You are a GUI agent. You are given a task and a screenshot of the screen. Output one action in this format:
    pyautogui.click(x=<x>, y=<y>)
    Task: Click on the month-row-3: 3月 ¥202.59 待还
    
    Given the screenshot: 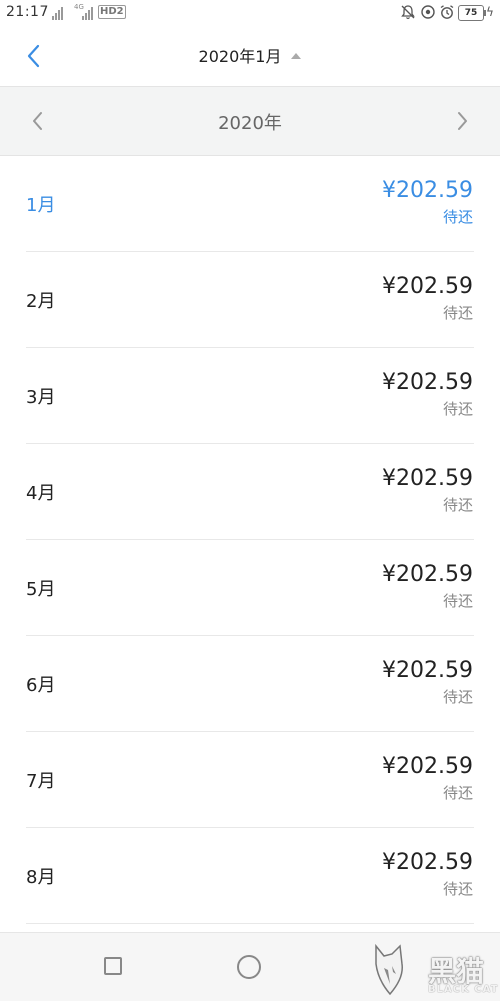 What is the action you would take?
    pyautogui.click(x=250, y=396)
    